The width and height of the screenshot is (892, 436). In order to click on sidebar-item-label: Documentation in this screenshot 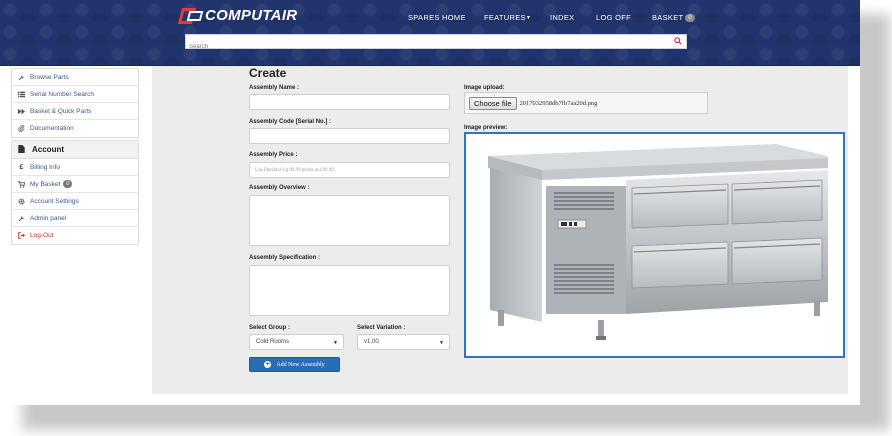, I will do `click(52, 128)`.